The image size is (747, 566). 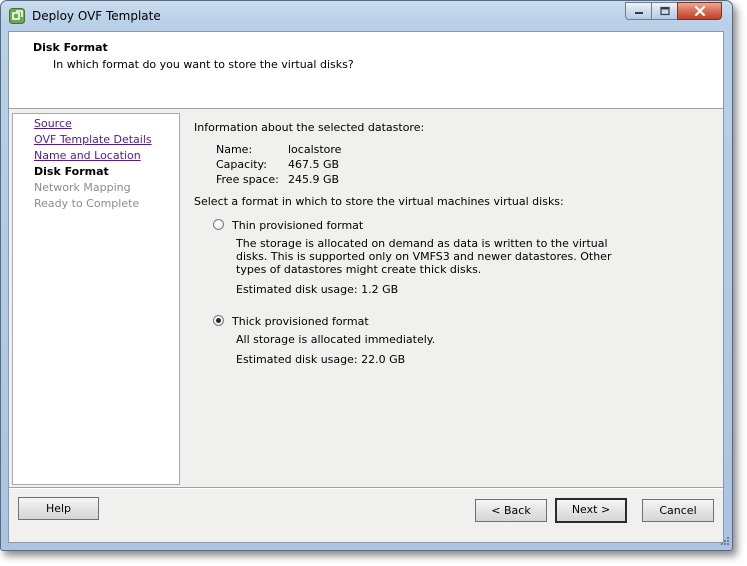 What do you see at coordinates (82, 187) in the screenshot?
I see `step-network-mapping: Network Mapping` at bounding box center [82, 187].